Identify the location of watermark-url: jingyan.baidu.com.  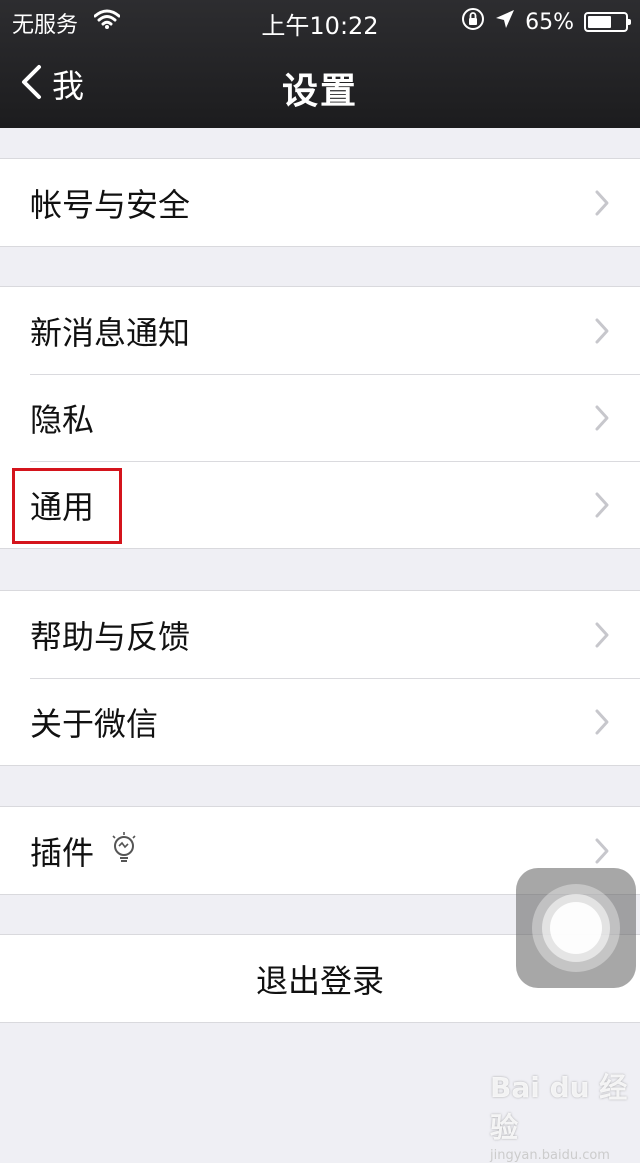
(550, 1155).